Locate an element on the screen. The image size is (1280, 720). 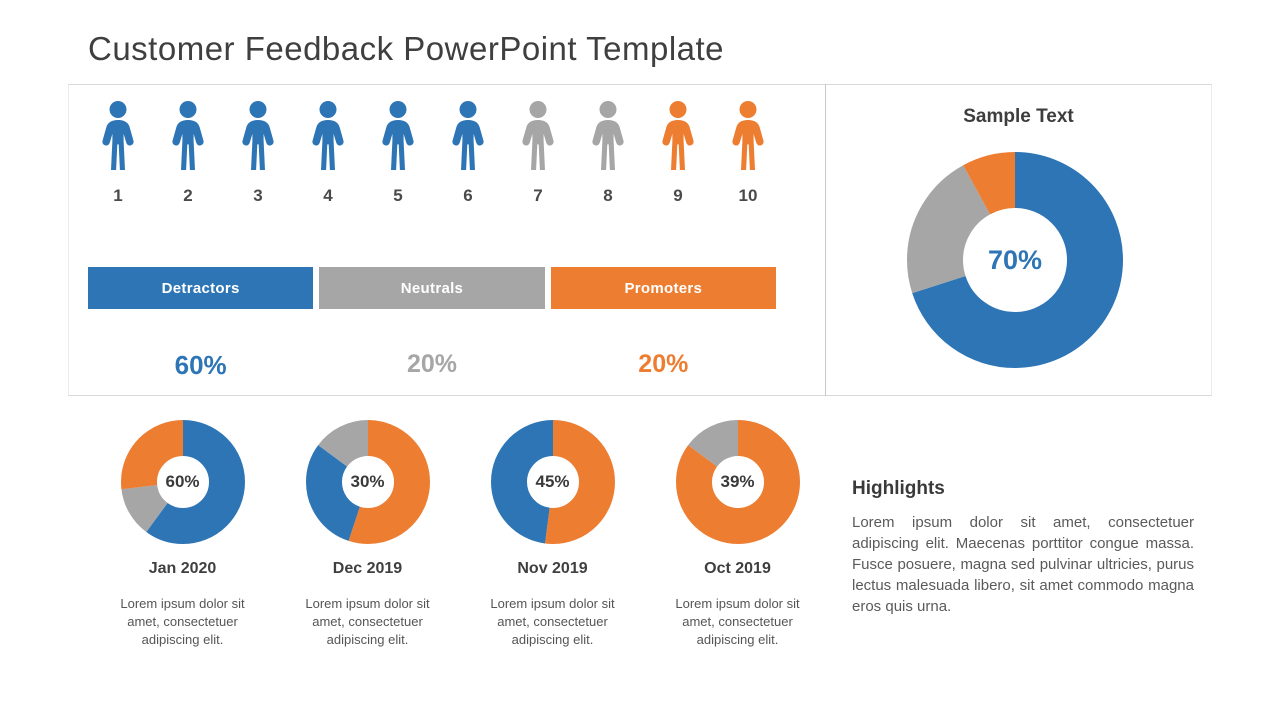
donut-month-label: Jan 2020 is located at coordinates (182, 568).